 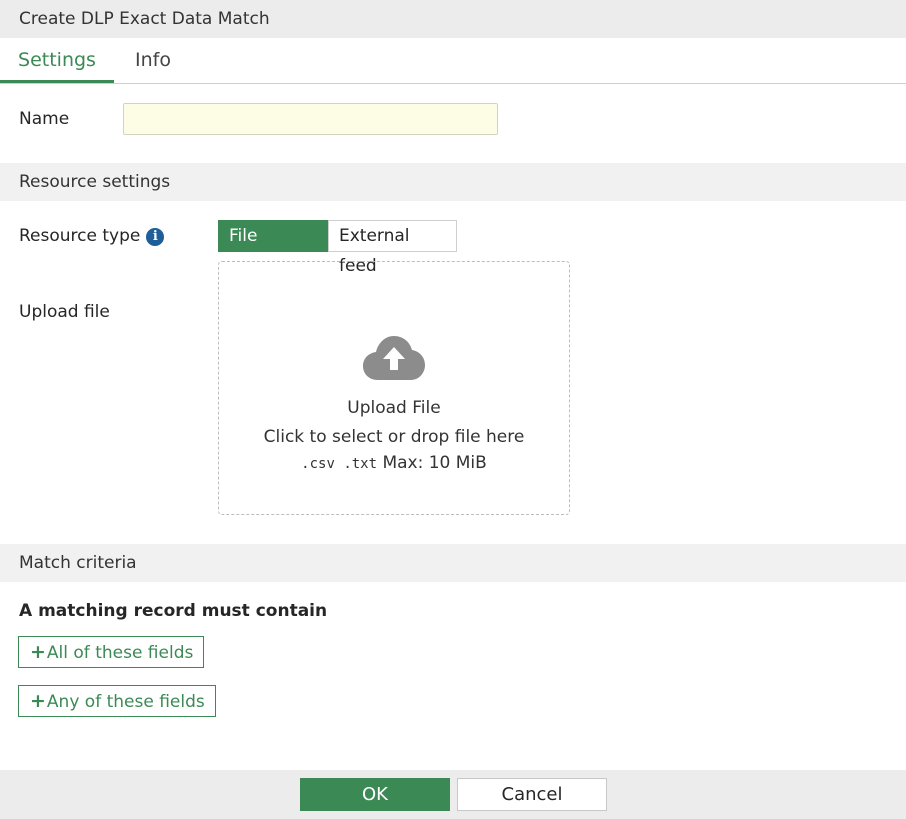 I want to click on upload-title: Upload File, so click(x=394, y=408).